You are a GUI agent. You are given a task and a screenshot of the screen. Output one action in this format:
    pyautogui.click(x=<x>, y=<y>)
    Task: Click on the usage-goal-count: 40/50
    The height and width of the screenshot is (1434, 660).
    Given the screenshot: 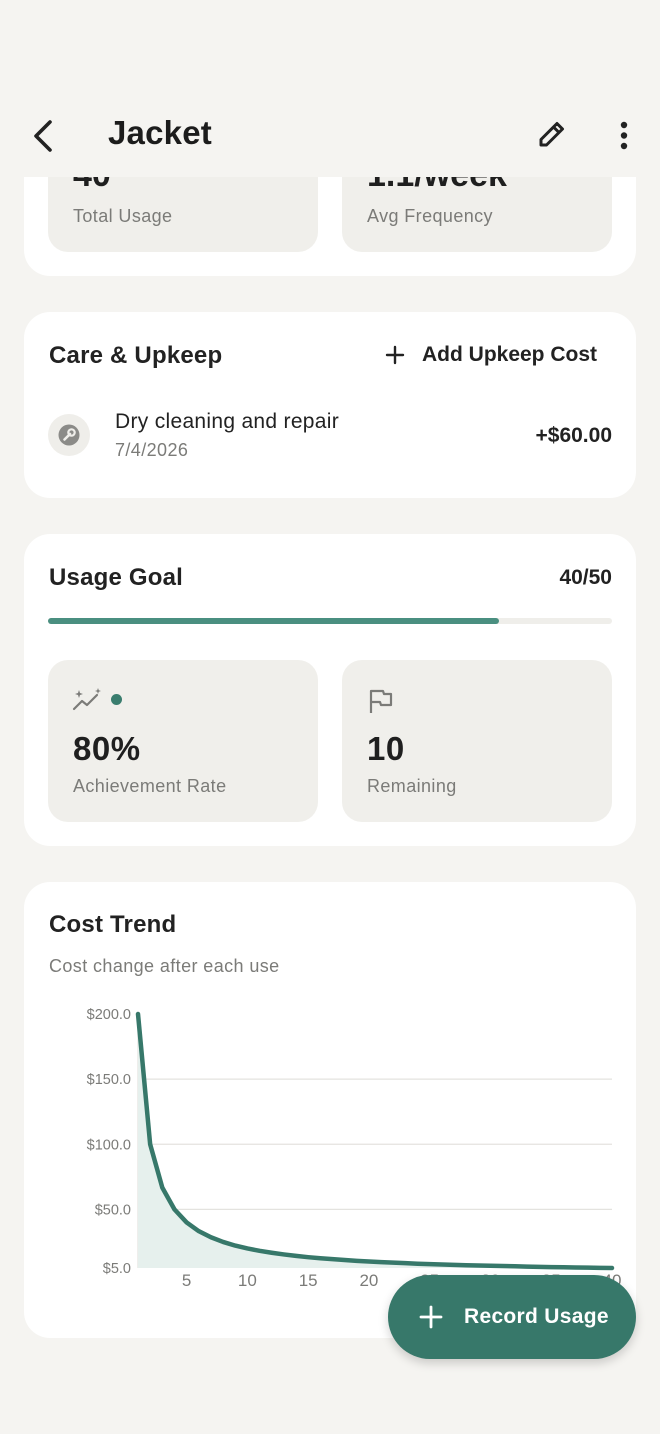 What is the action you would take?
    pyautogui.click(x=585, y=577)
    